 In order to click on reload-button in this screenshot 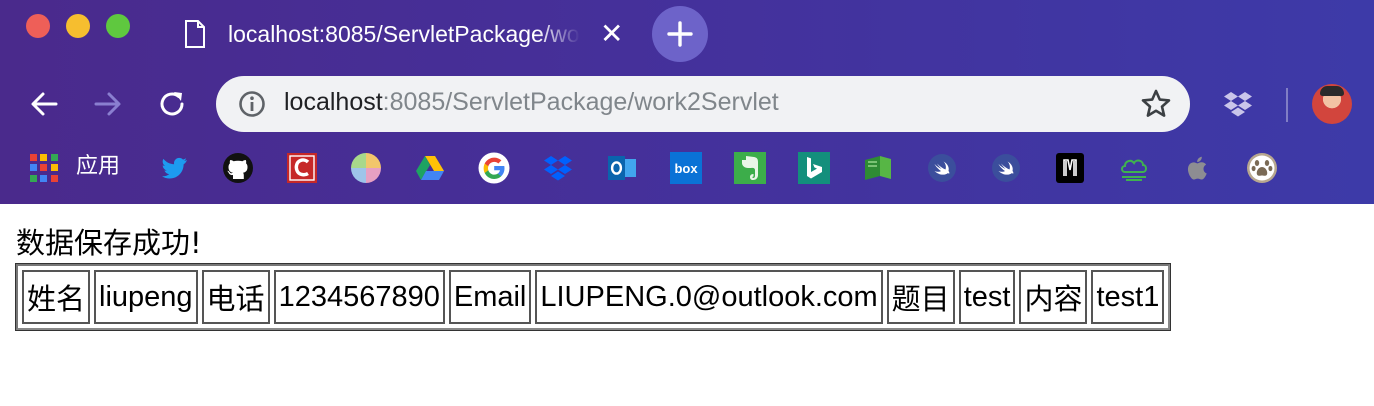, I will do `click(172, 104)`.